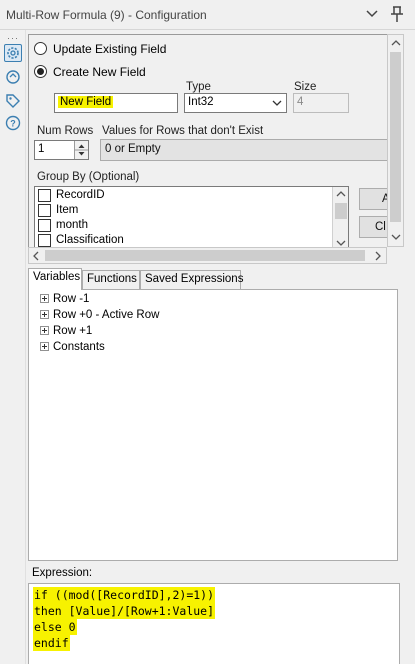  What do you see at coordinates (51, 643) in the screenshot?
I see `expression-line: endif` at bounding box center [51, 643].